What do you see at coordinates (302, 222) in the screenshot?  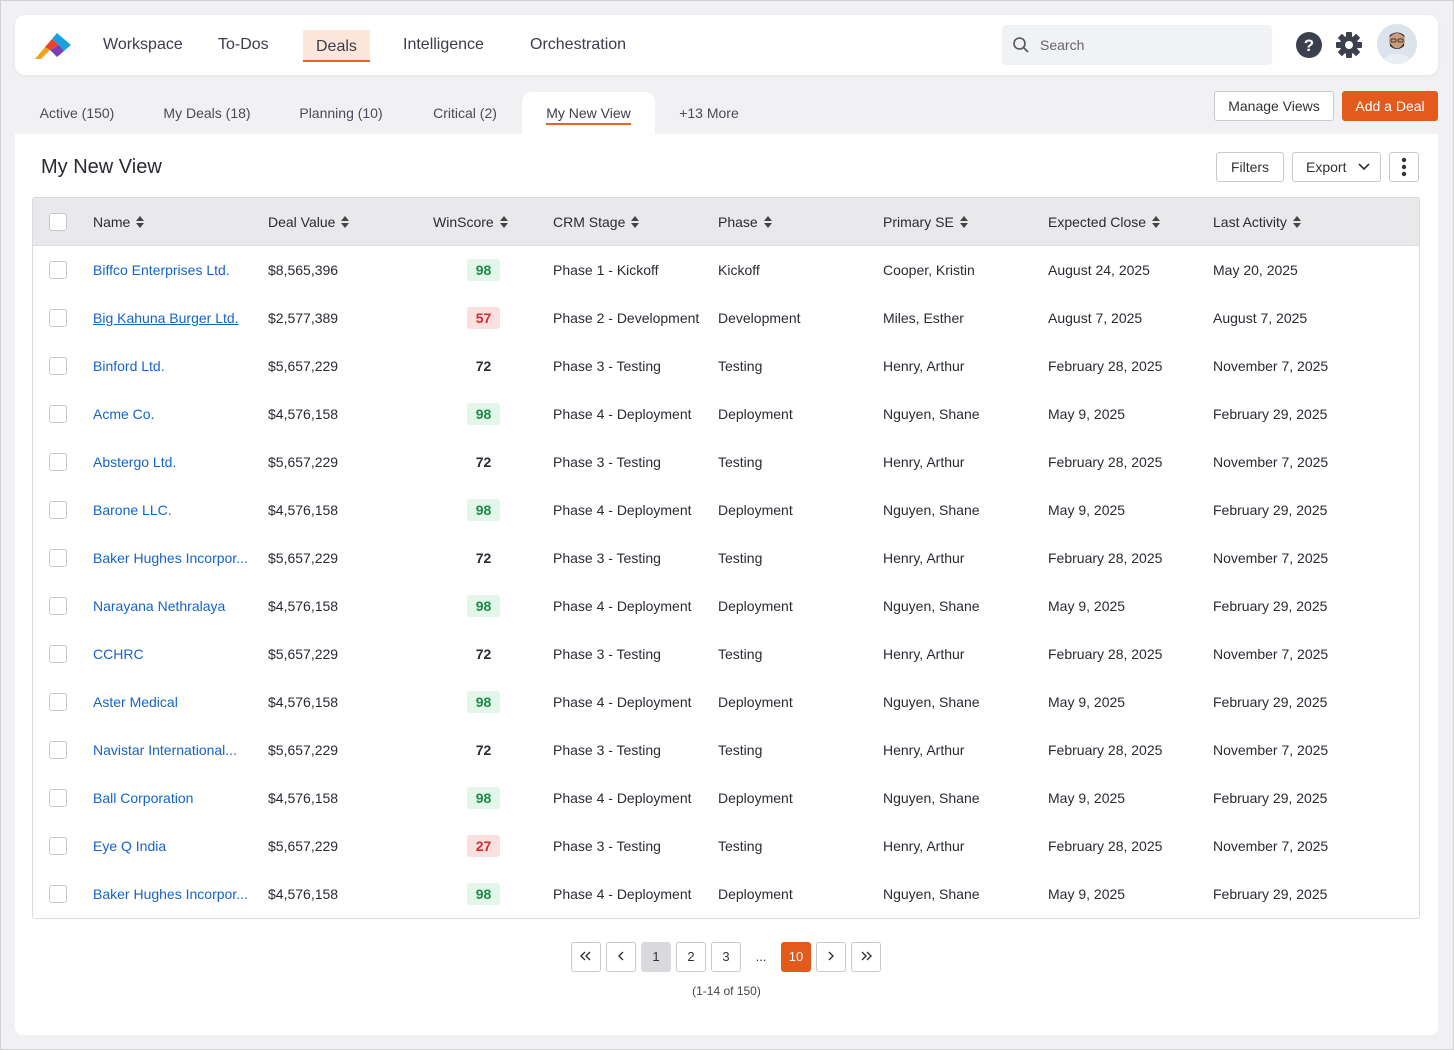 I see `column-label: Deal Value` at bounding box center [302, 222].